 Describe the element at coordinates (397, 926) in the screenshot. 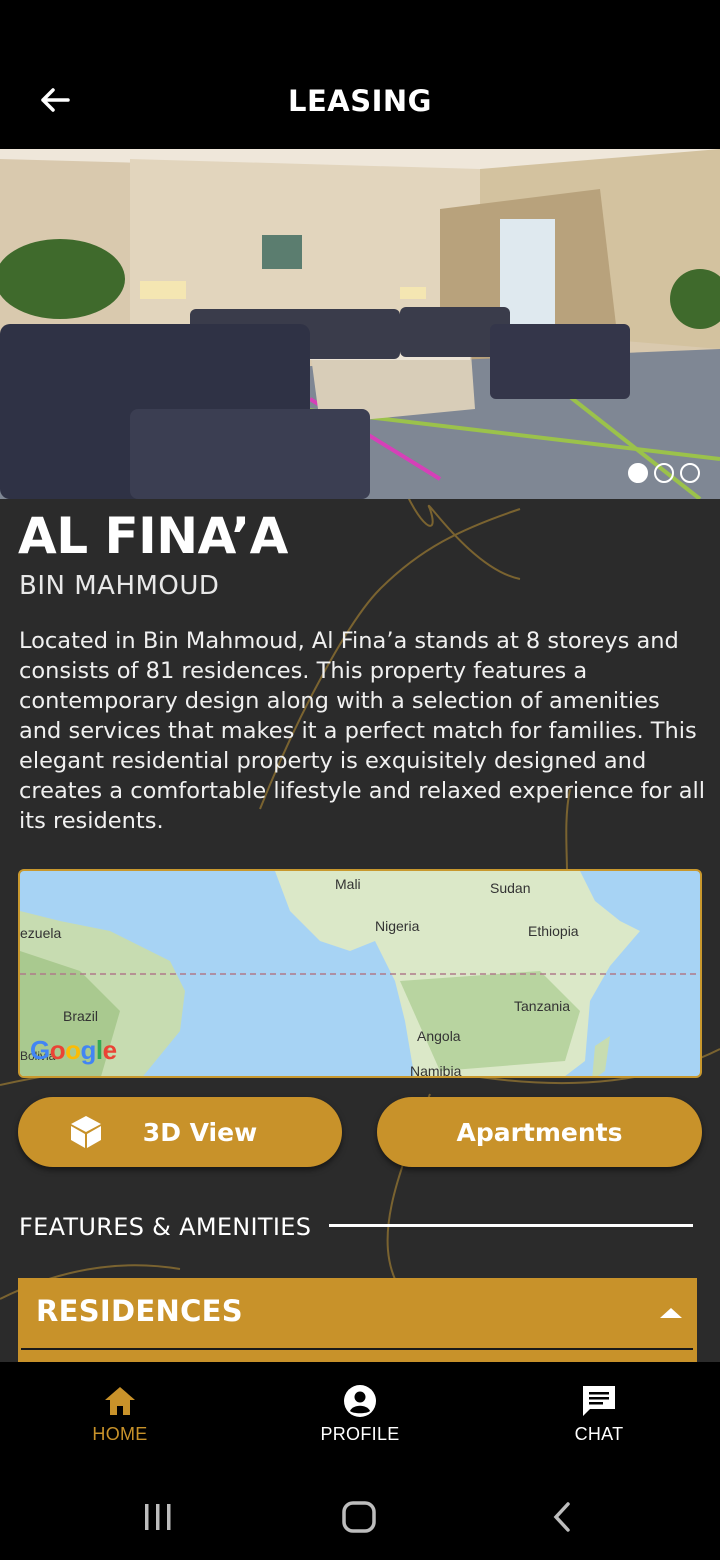

I see `map-label-nigeria: Nigeria` at that location.